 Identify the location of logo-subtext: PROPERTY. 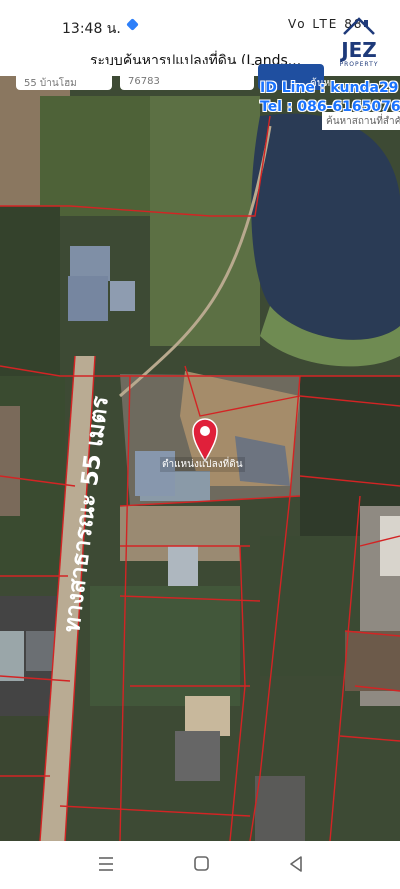
(359, 64).